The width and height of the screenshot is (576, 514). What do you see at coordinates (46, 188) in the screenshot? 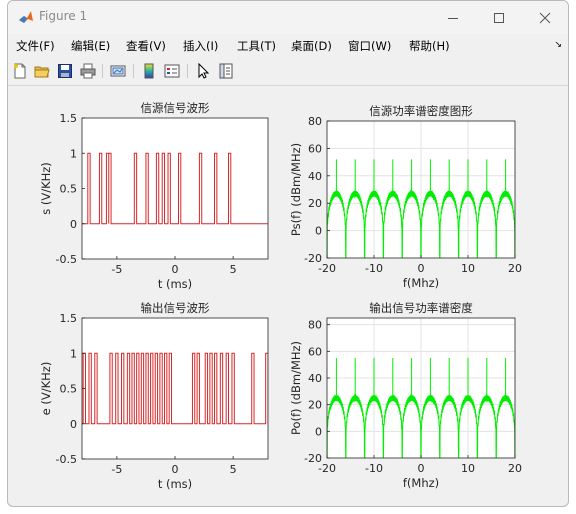
I see `y-axis-label: s (V/KHz)` at bounding box center [46, 188].